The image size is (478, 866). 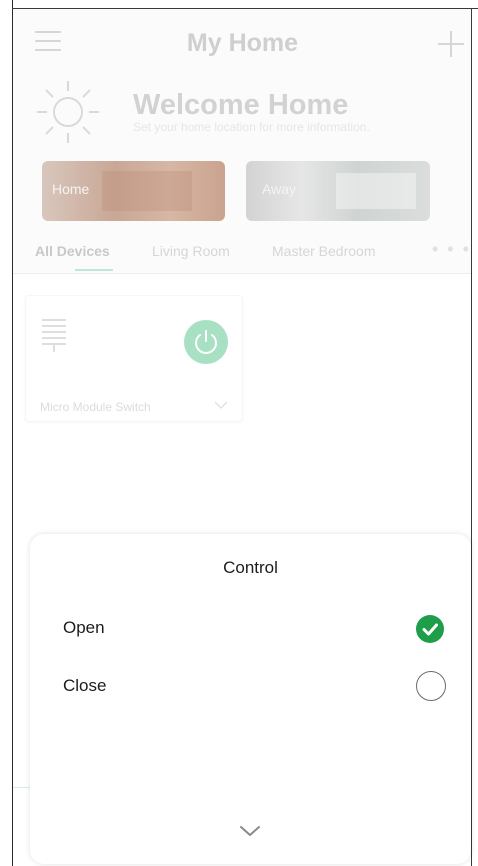 I want to click on unchecked-radio-icon, so click(x=431, y=686).